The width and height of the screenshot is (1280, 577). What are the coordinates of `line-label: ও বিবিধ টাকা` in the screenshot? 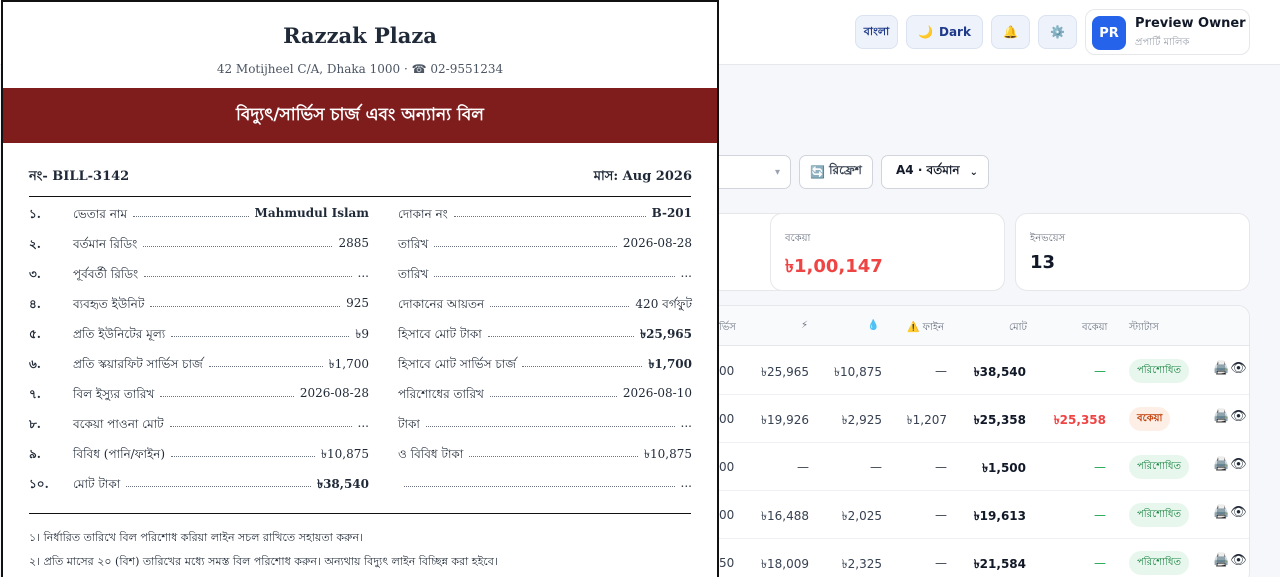 It's located at (431, 454).